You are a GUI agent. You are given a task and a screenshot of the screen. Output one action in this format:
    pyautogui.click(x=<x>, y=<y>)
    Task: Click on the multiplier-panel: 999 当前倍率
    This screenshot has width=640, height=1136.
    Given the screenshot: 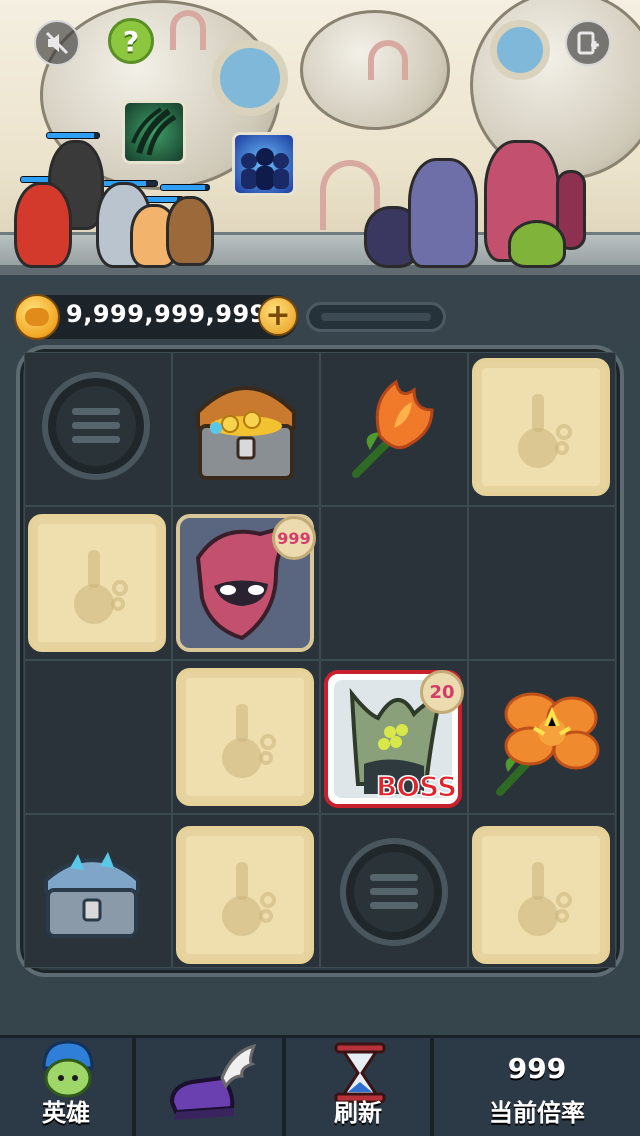 What is the action you would take?
    pyautogui.click(x=537, y=1087)
    